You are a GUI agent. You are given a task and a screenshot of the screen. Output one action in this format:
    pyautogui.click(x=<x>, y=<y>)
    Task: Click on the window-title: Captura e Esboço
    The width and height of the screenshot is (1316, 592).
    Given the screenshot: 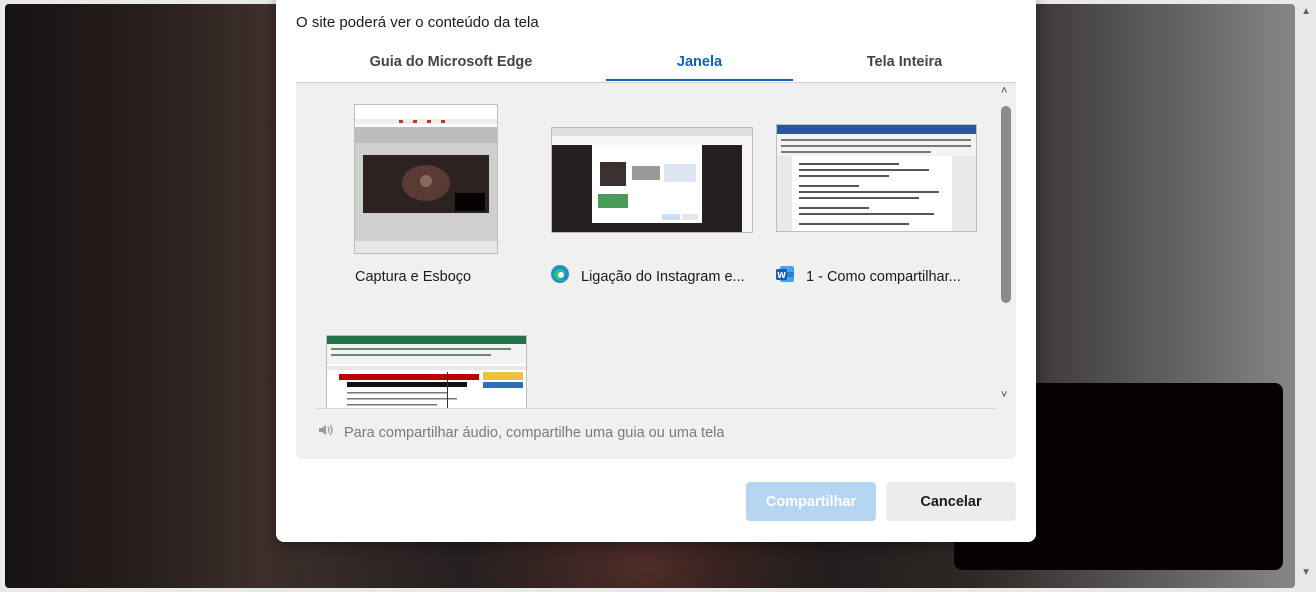 What is the action you would take?
    pyautogui.click(x=413, y=277)
    